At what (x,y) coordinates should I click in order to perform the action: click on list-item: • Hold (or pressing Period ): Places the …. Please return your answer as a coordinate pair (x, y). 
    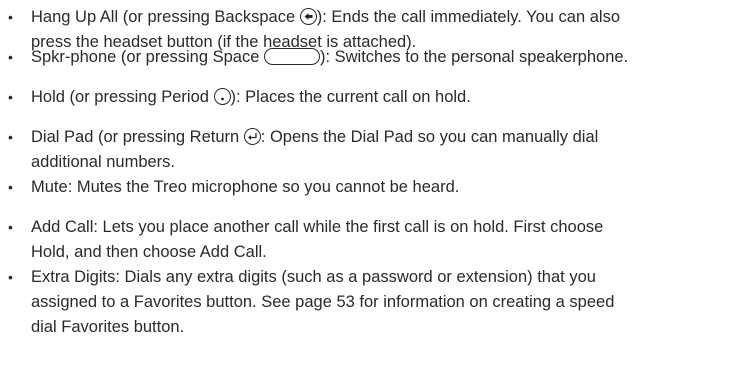
    Looking at the image, I should click on (377, 97).